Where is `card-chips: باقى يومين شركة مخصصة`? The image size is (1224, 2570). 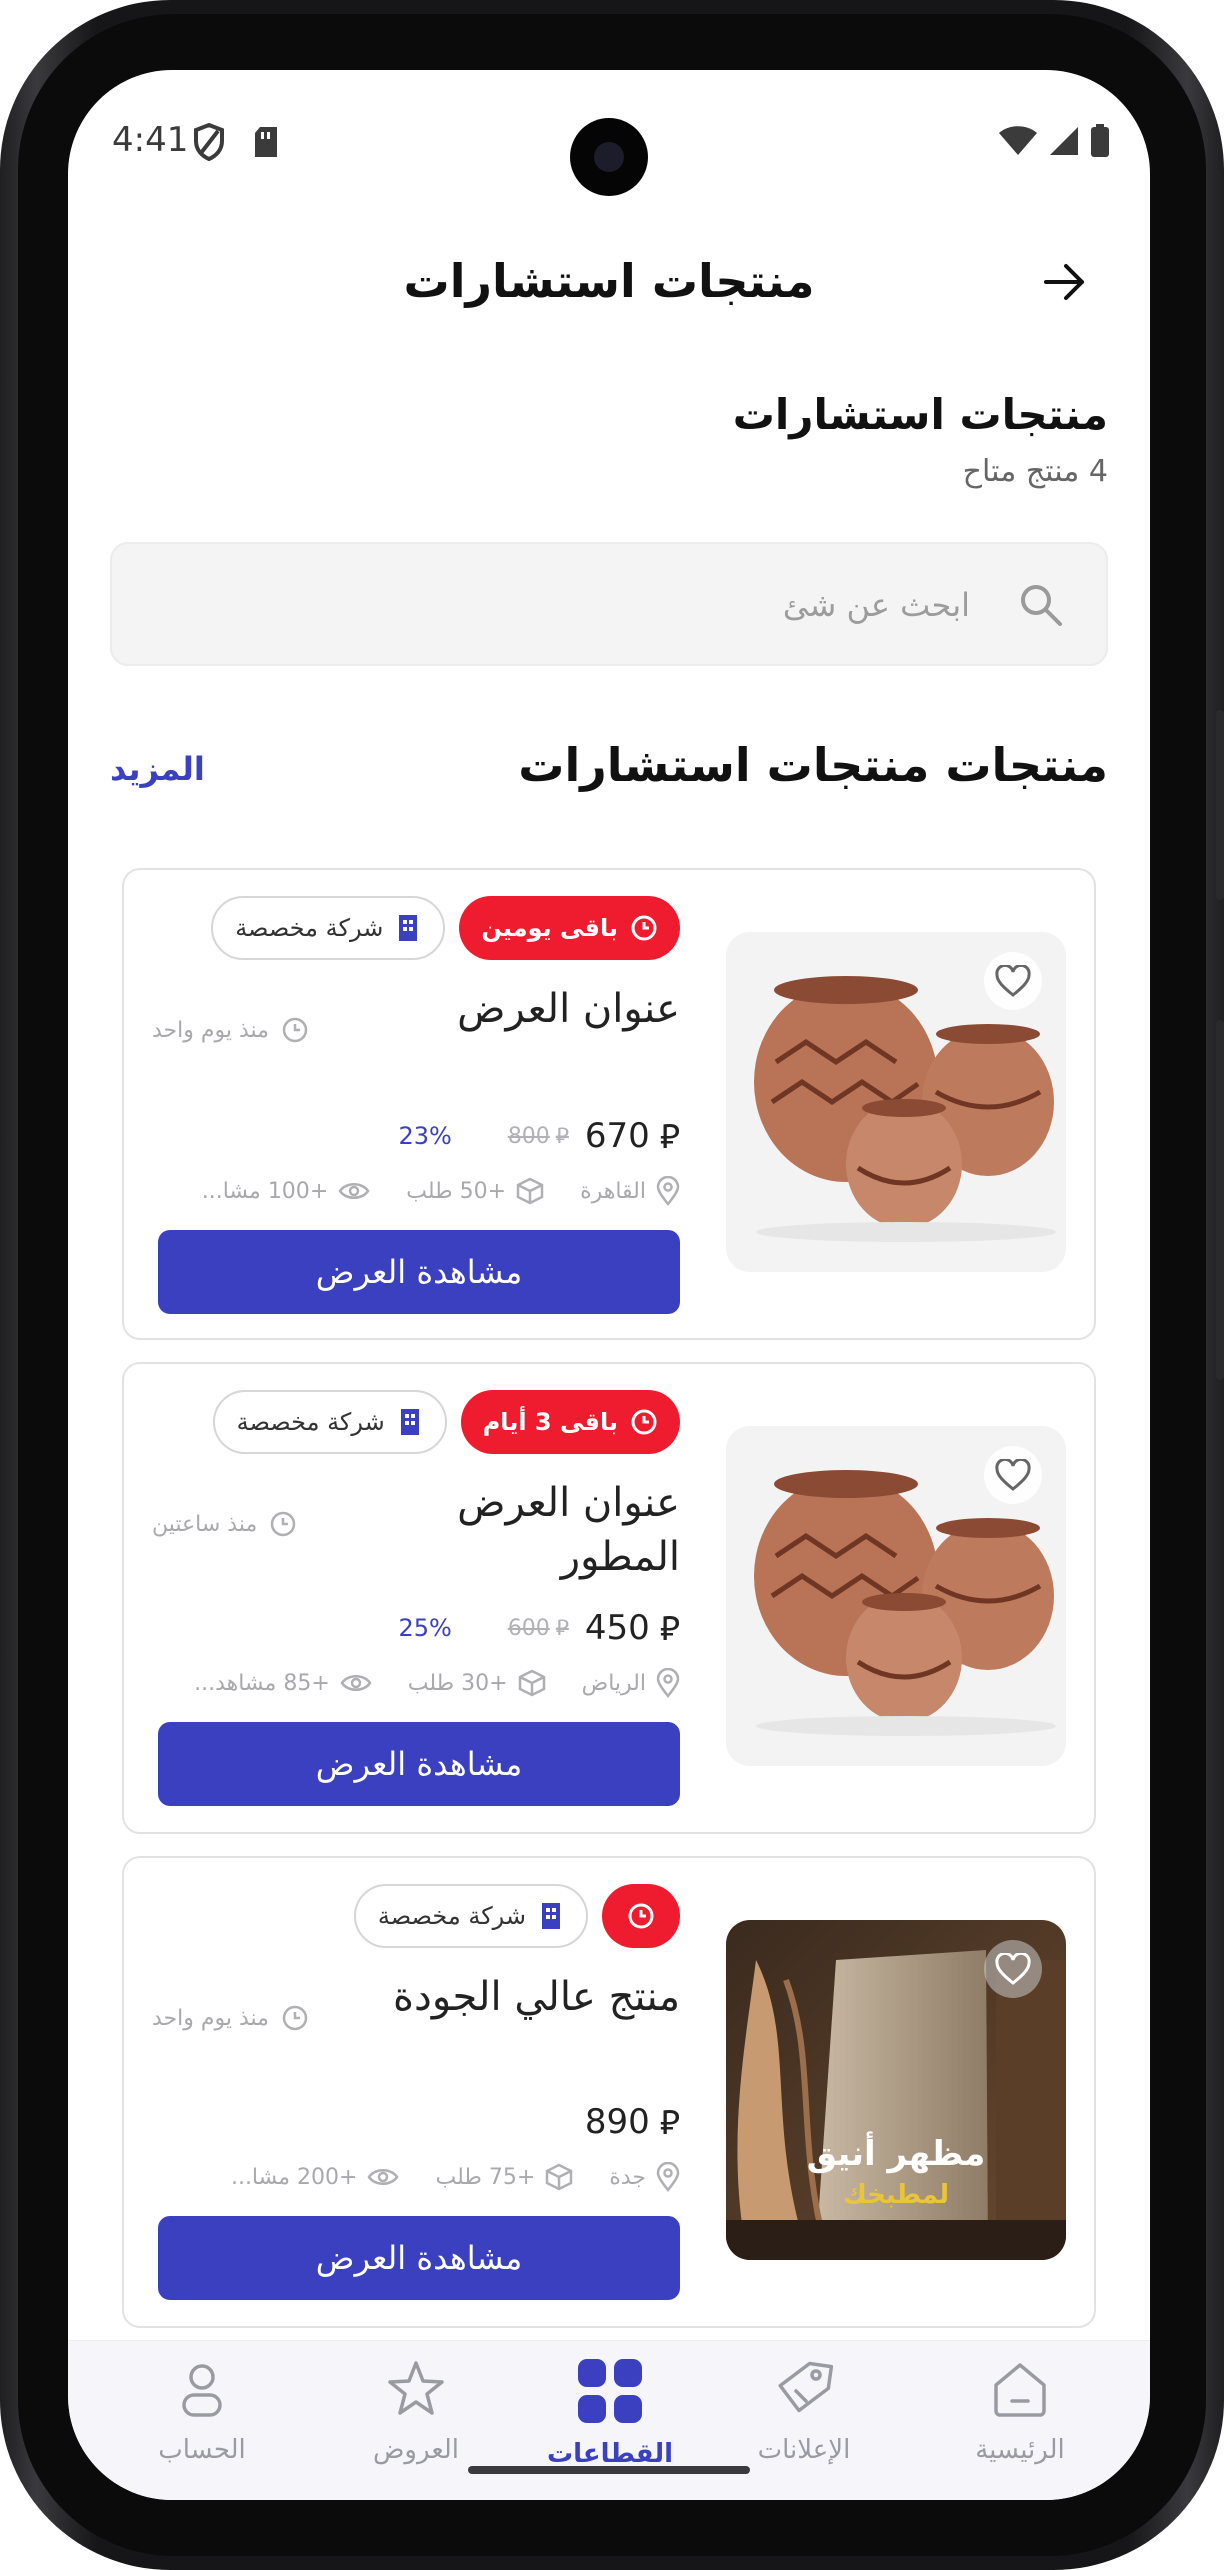
card-chips: باقى يومين شركة مخصصة is located at coordinates (445, 928).